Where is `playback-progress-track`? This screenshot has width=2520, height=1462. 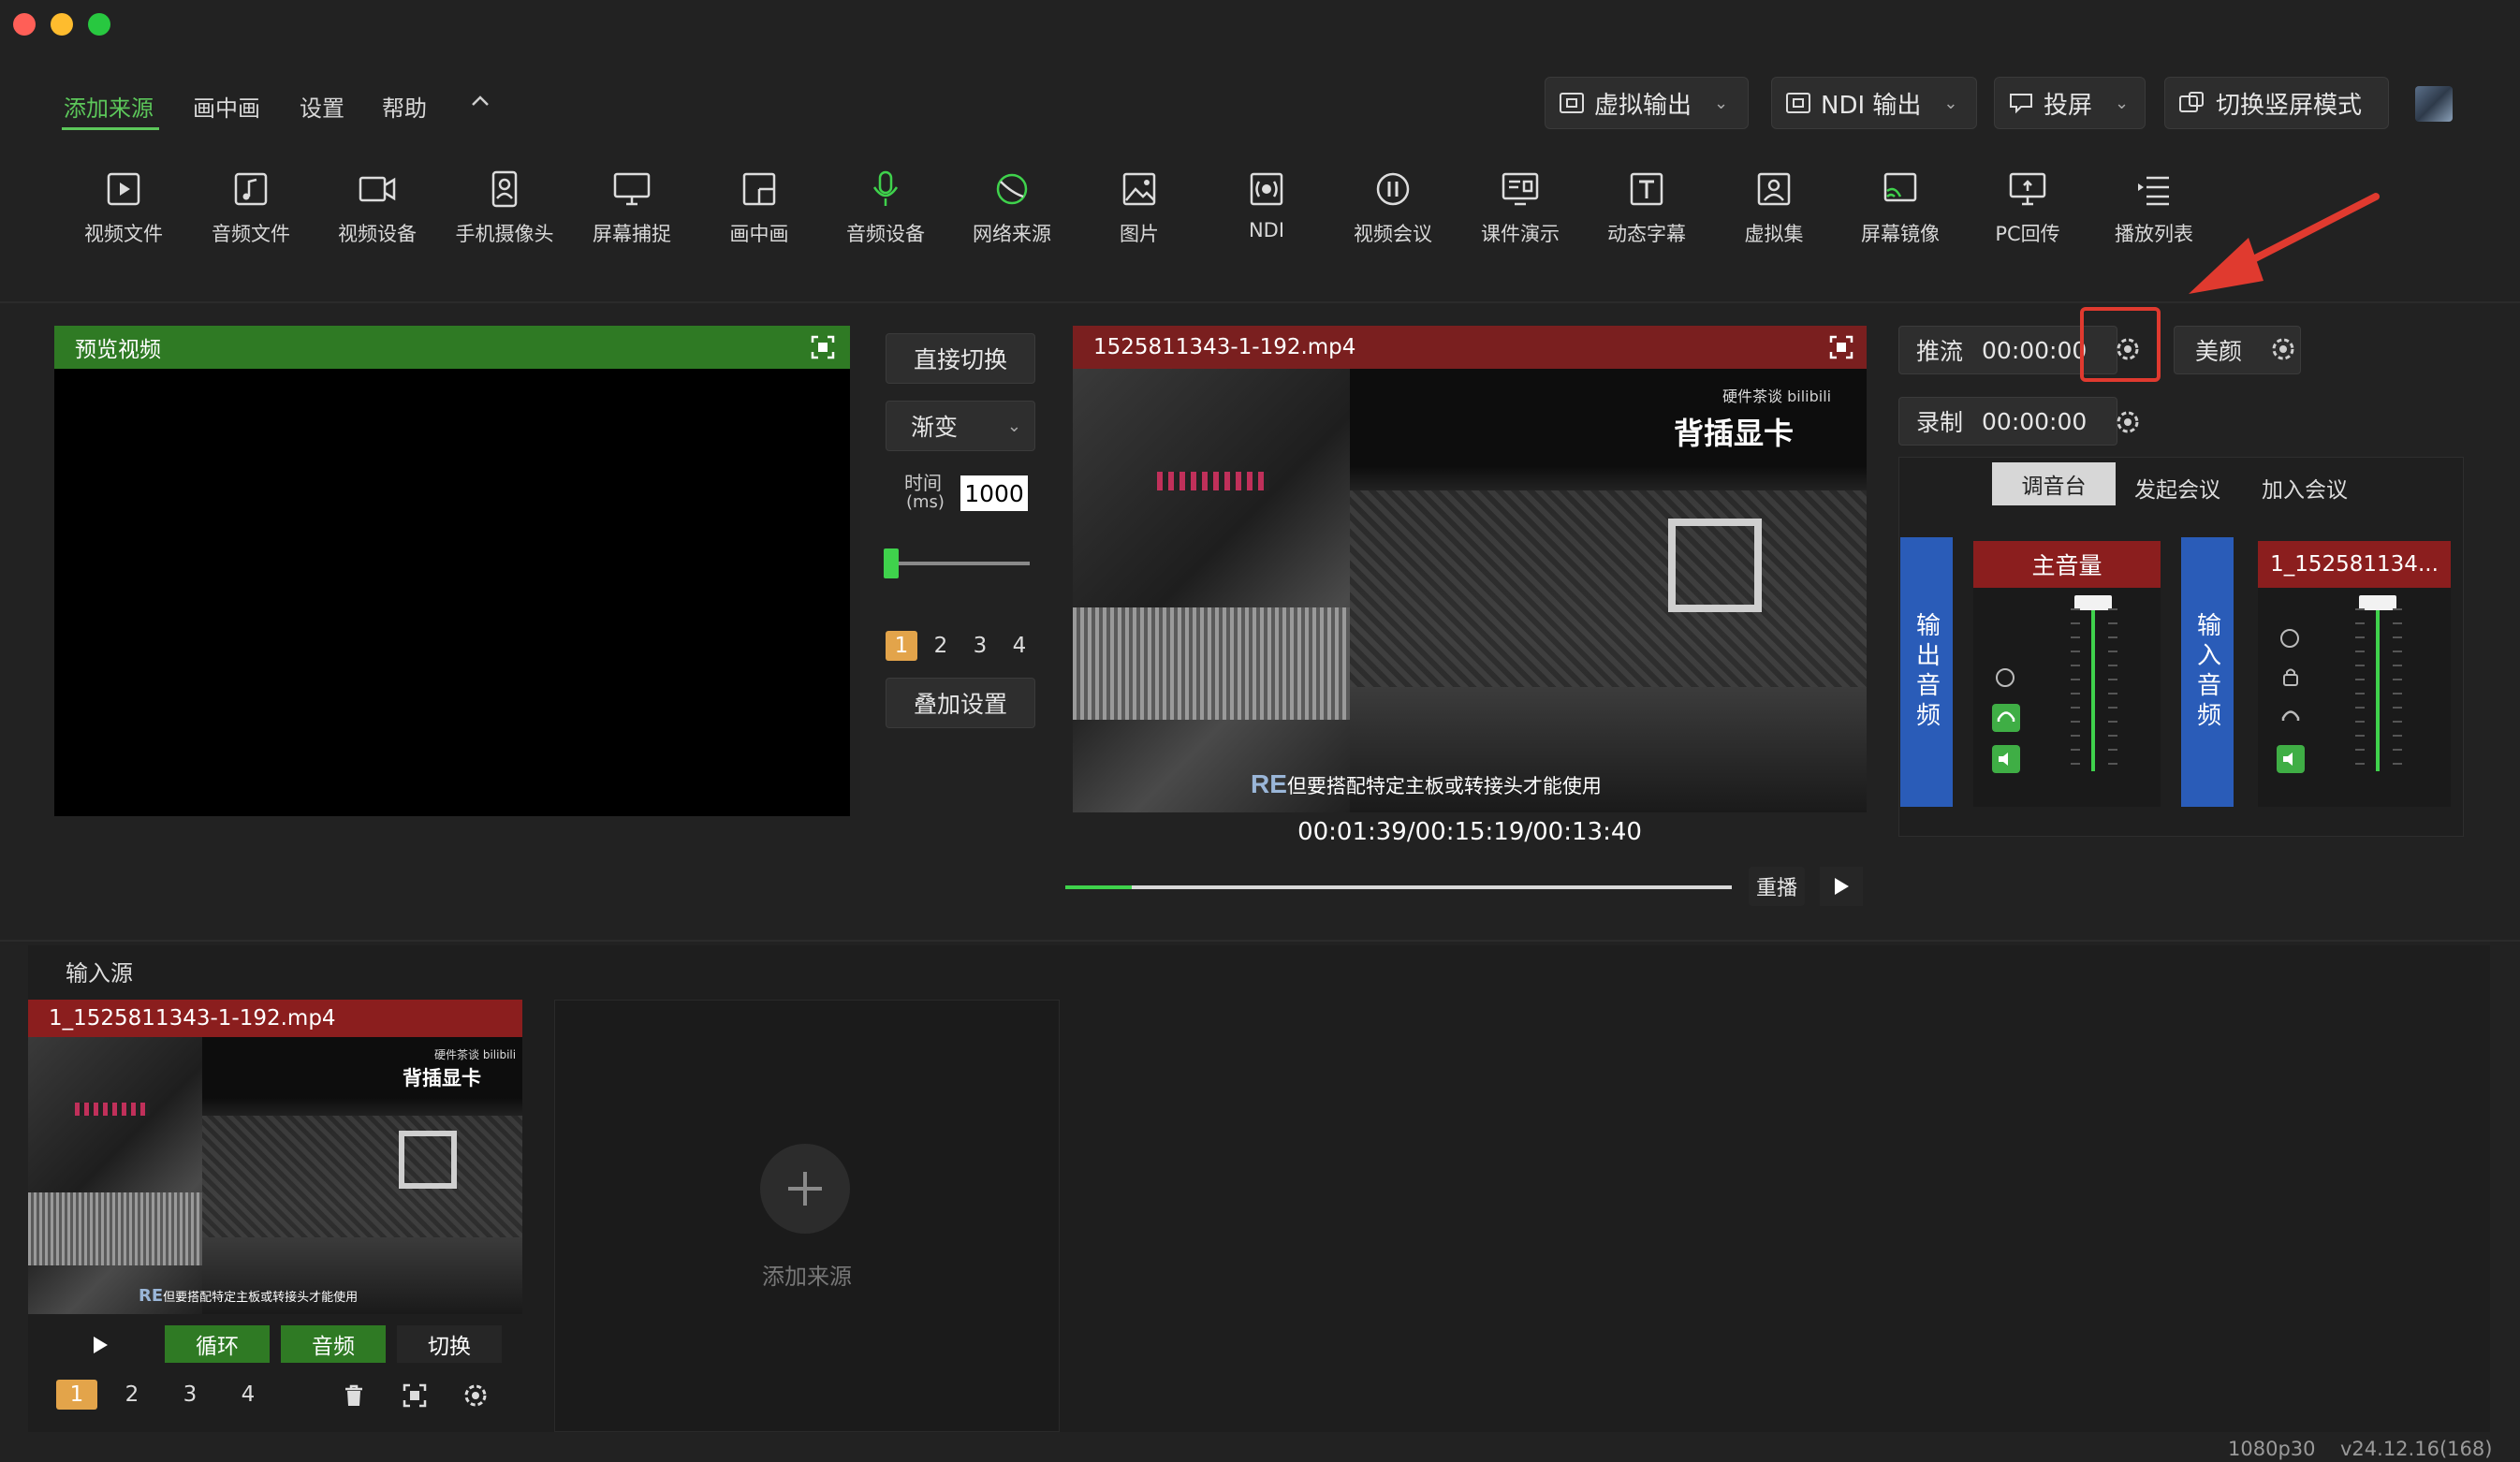 playback-progress-track is located at coordinates (1398, 887).